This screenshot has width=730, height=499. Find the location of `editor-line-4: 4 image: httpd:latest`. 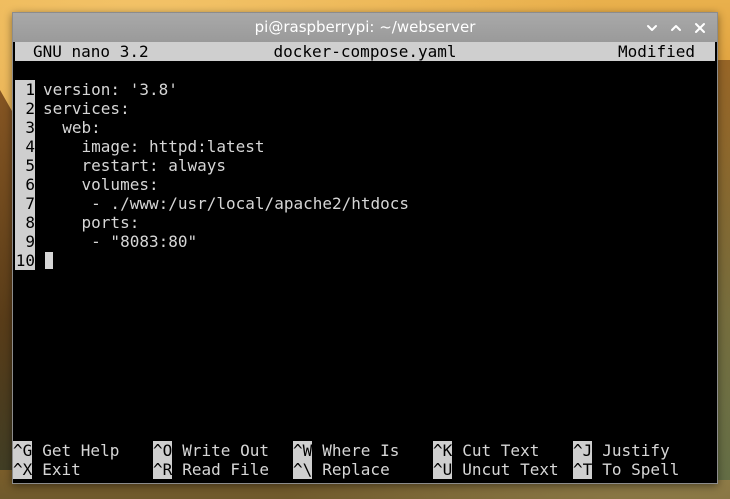

editor-line-4: 4 image: httpd:latest is located at coordinates (365, 146).